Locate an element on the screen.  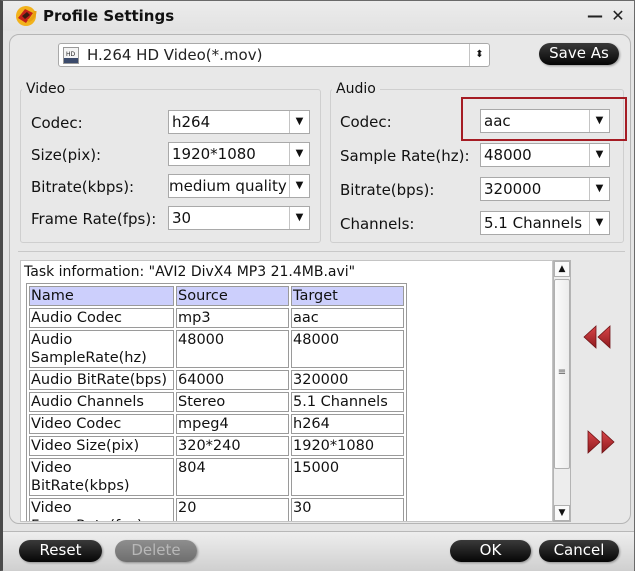
row-target: h264 is located at coordinates (347, 424).